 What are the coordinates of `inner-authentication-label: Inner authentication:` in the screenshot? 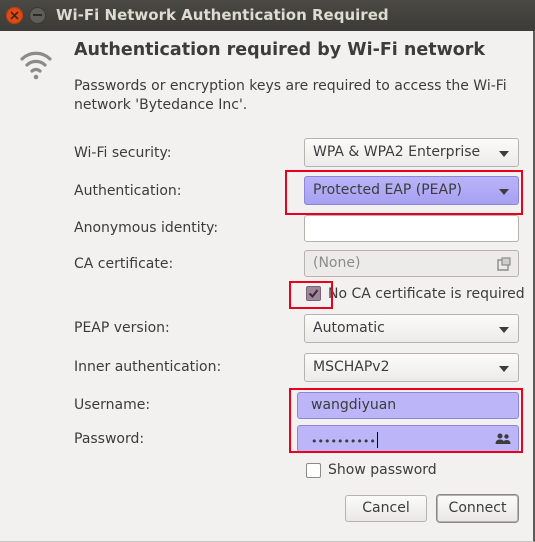 It's located at (148, 367).